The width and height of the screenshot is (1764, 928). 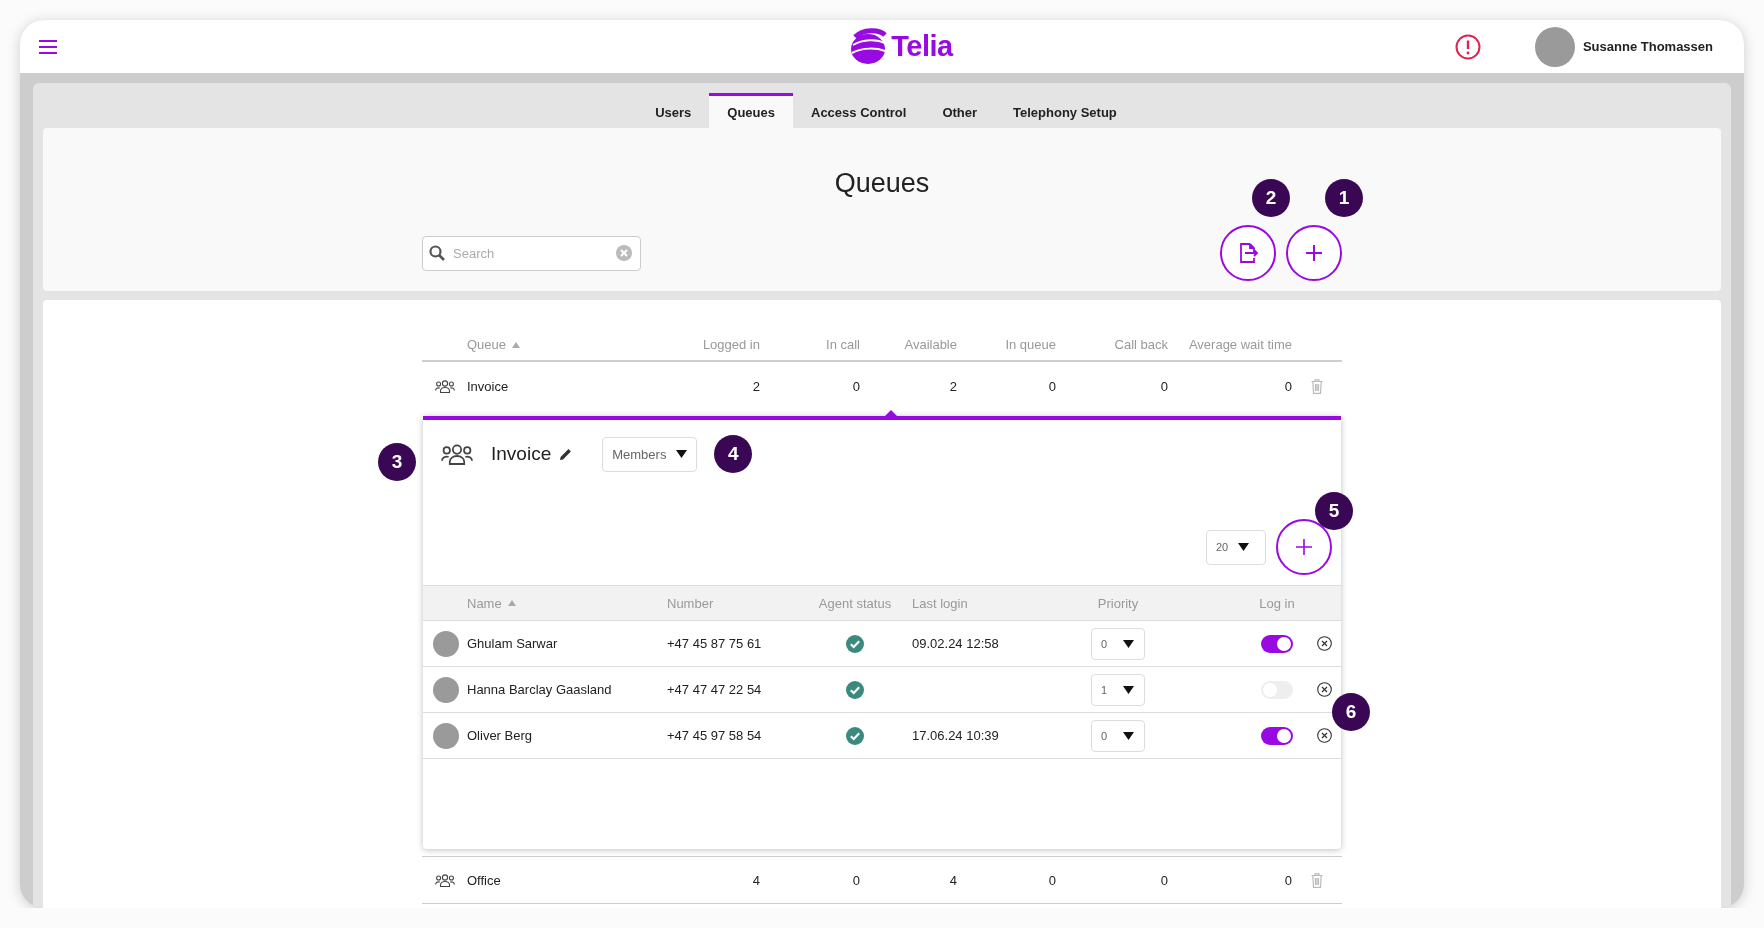 What do you see at coordinates (673, 110) in the screenshot?
I see `tab: Users` at bounding box center [673, 110].